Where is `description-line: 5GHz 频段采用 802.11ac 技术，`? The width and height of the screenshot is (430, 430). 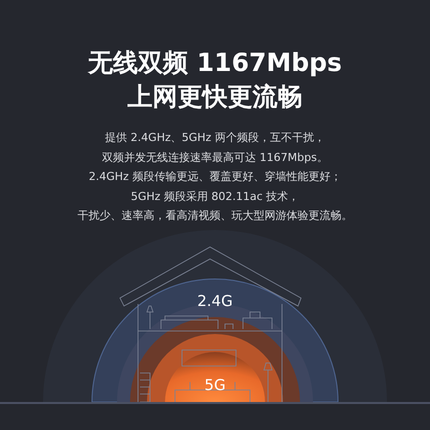
description-line: 5GHz 频段采用 802.11ac 技术， is located at coordinates (215, 196).